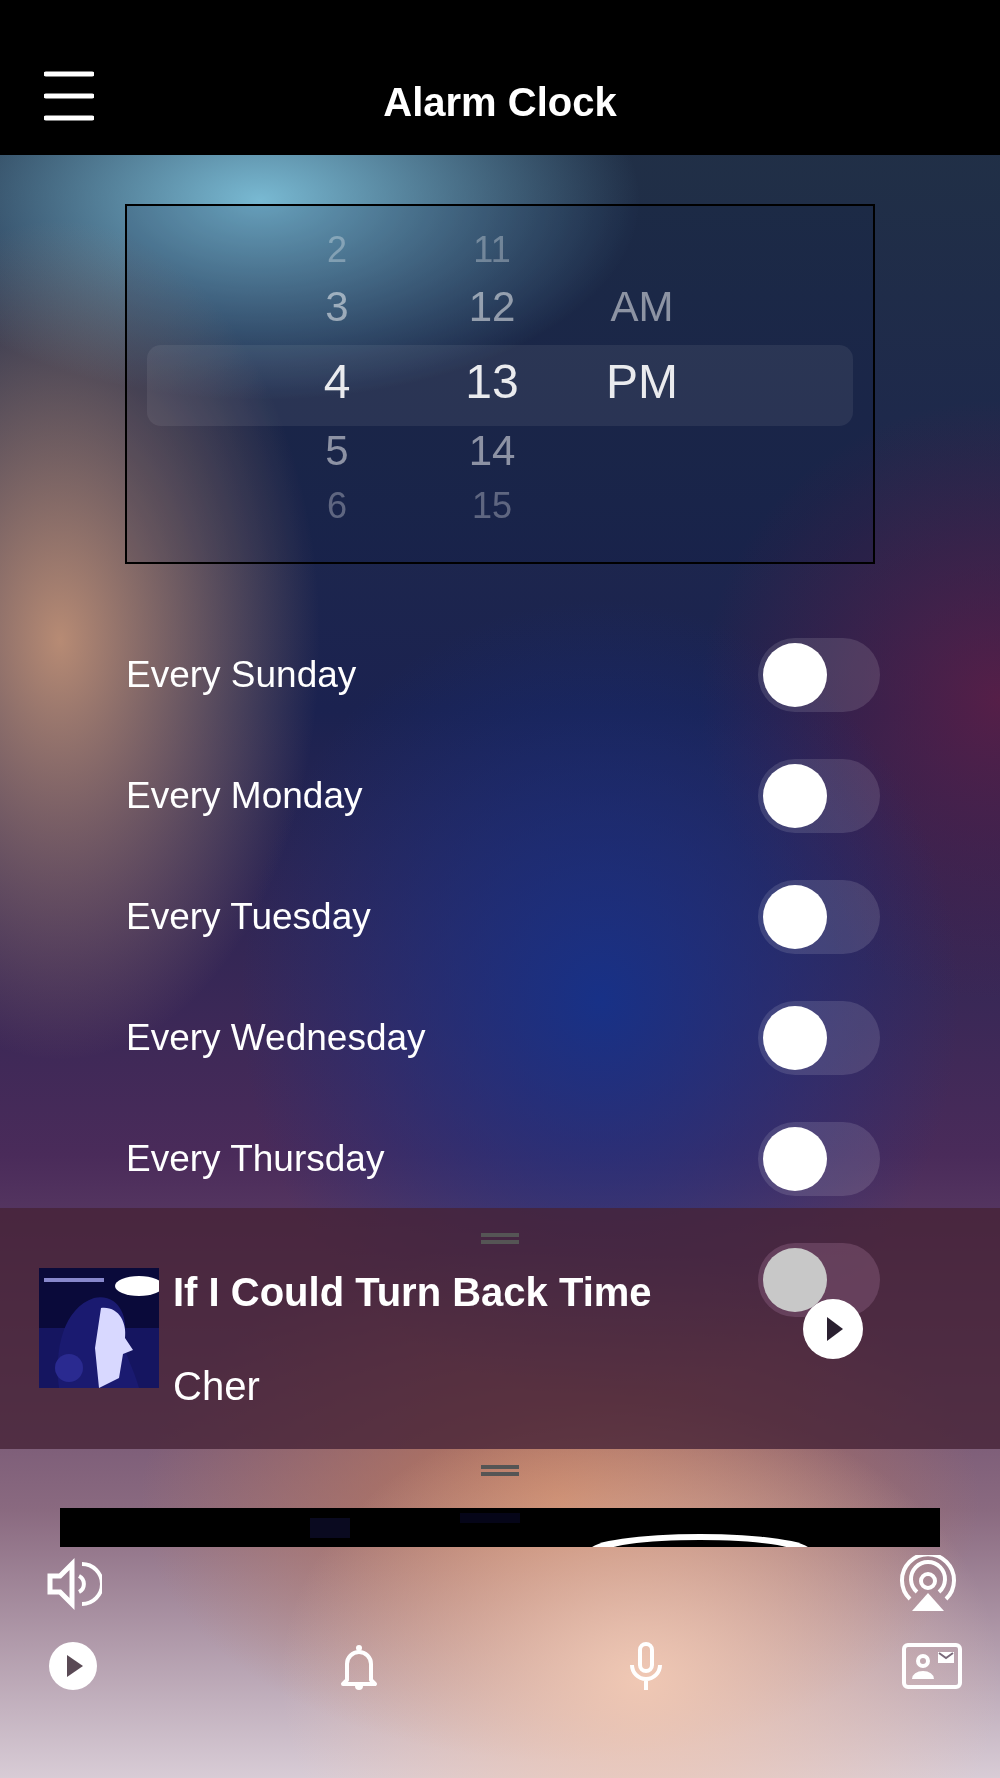 The height and width of the screenshot is (1778, 1000). Describe the element at coordinates (248, 916) in the screenshot. I see `repeat-day-label: Every Tuesday` at that location.